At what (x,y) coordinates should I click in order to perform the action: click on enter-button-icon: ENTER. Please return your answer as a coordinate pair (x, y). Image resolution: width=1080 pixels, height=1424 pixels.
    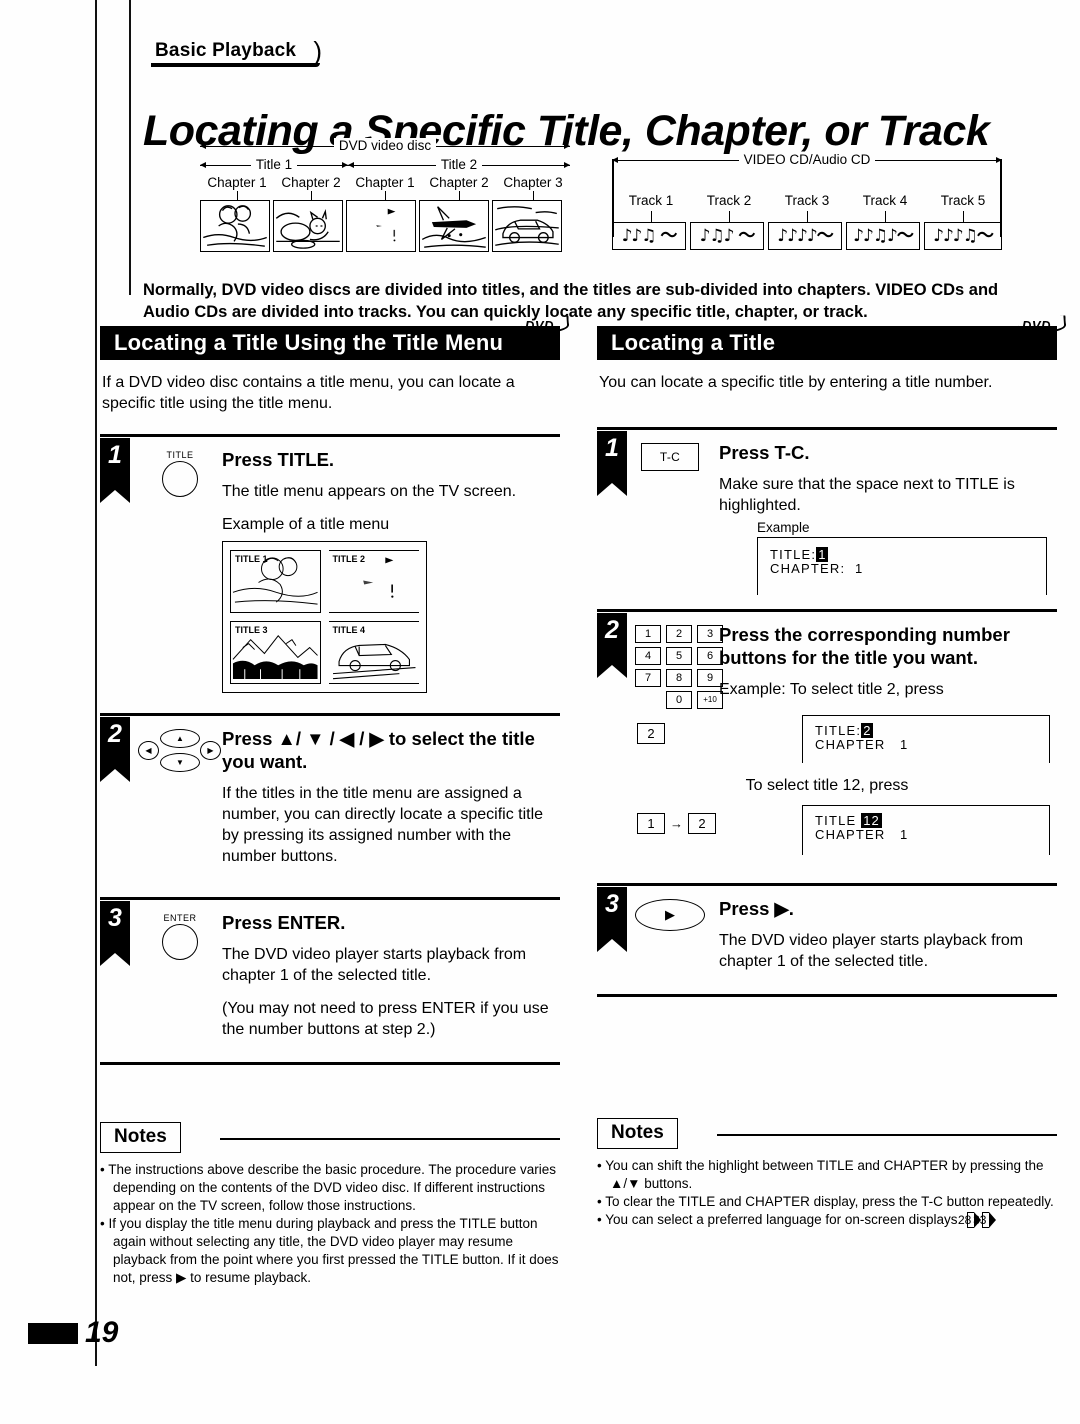
    Looking at the image, I should click on (180, 982).